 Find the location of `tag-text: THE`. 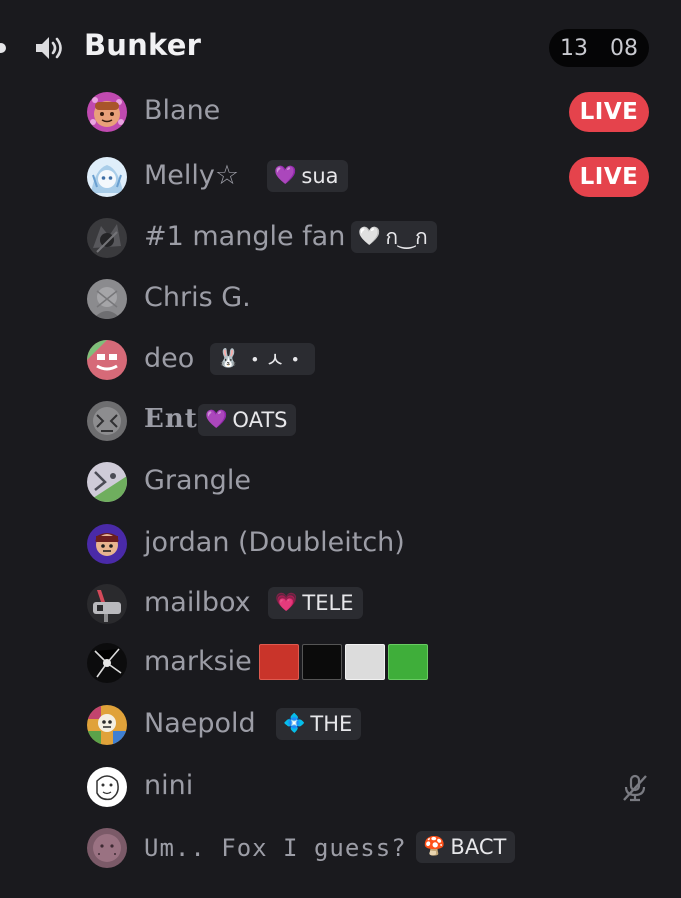

tag-text: THE is located at coordinates (331, 724).